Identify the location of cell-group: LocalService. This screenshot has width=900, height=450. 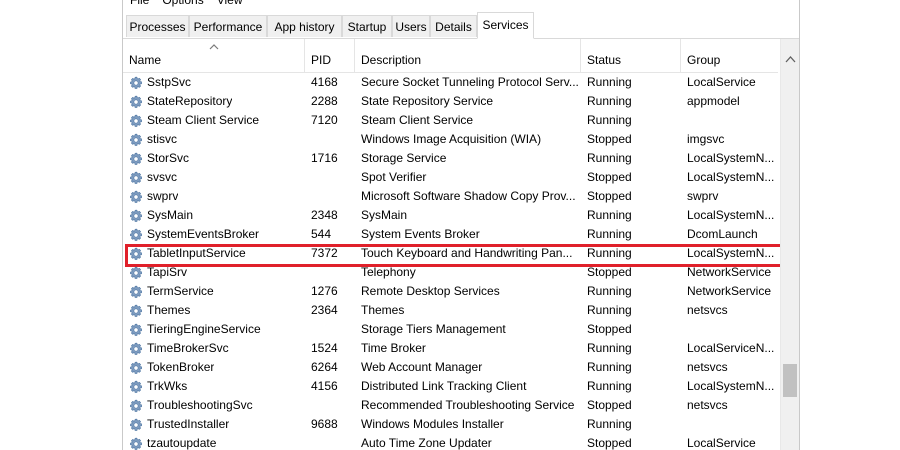
(721, 82).